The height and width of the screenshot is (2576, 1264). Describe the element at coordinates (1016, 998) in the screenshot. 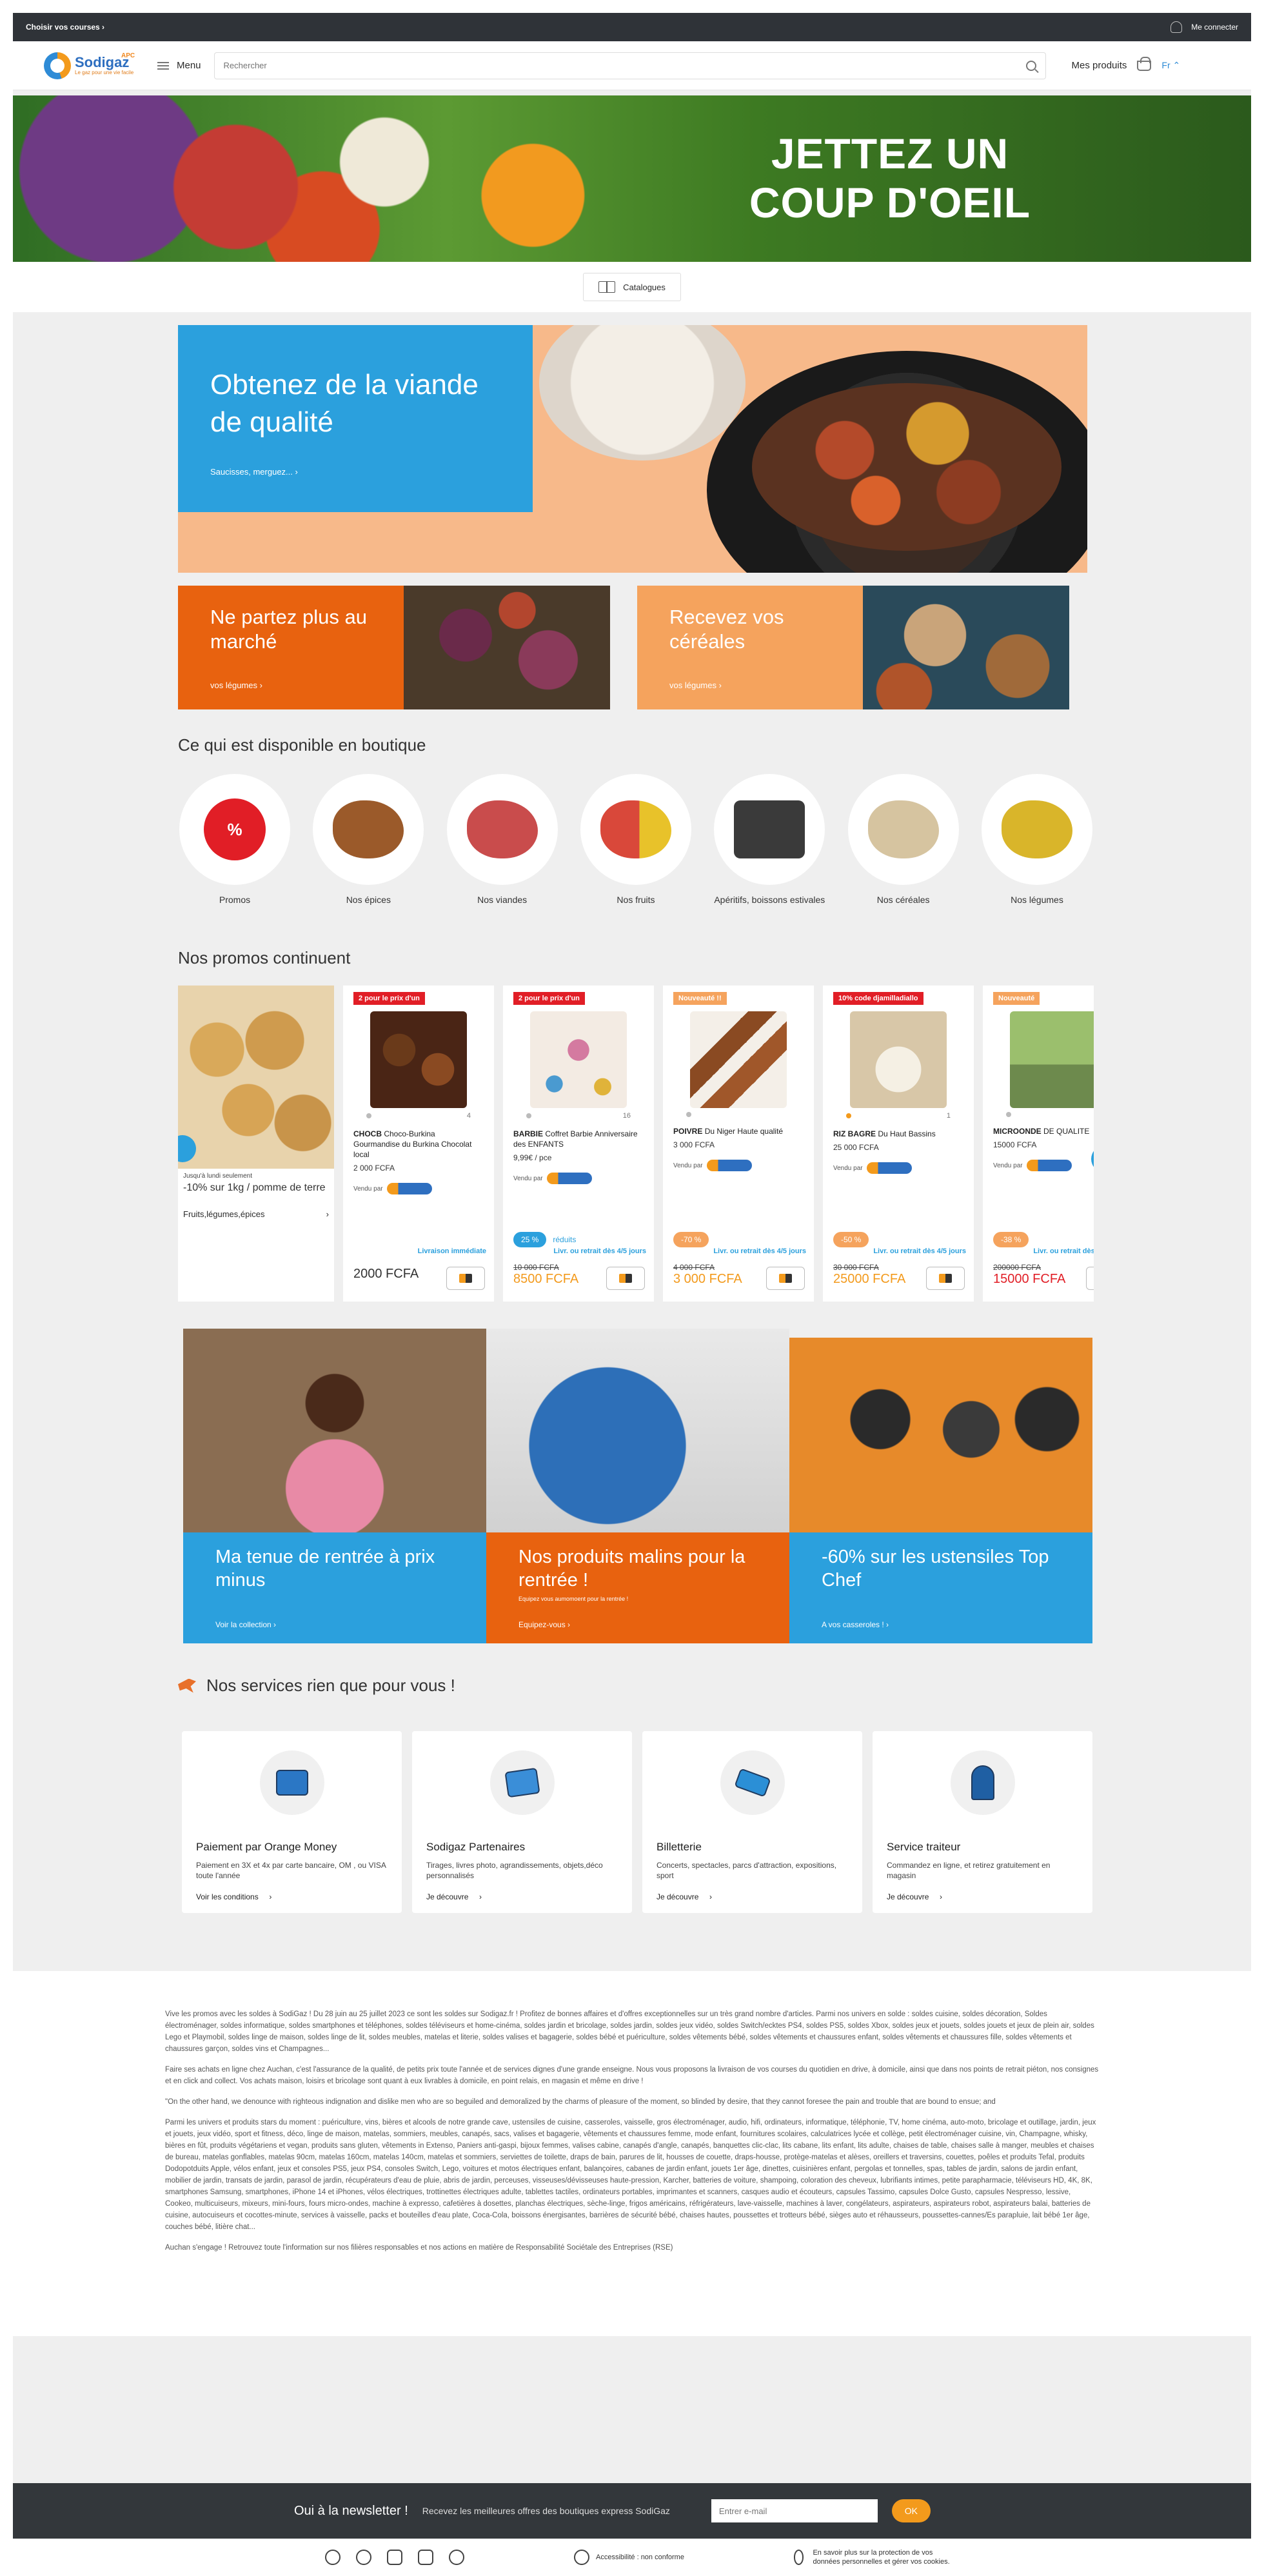

I see `product-ribbon: Nouveauté` at that location.